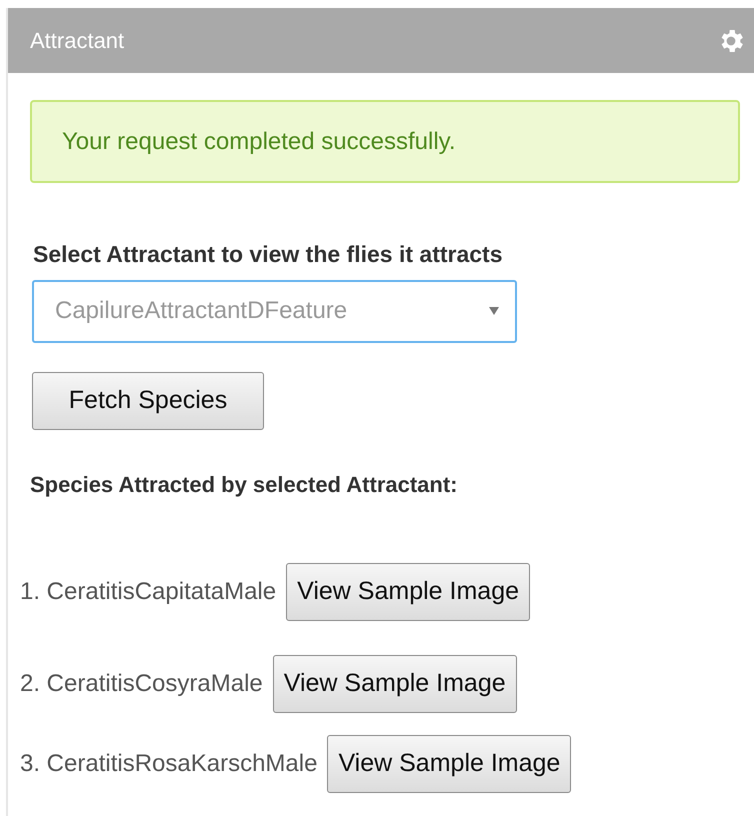 The width and height of the screenshot is (754, 816). What do you see at coordinates (268, 254) in the screenshot?
I see `select-label: Select Attractant to view the flies it attracts` at bounding box center [268, 254].